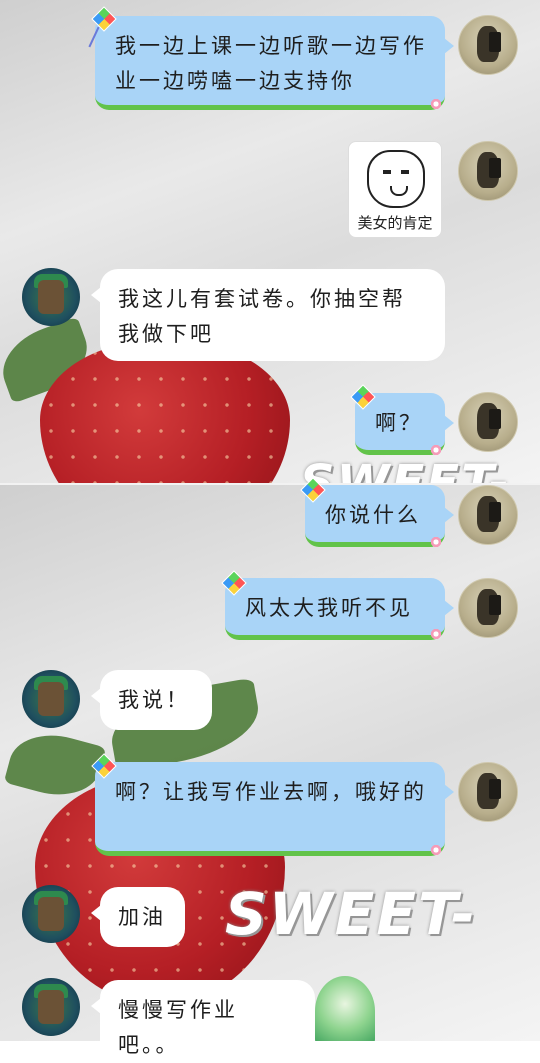  I want to click on sticker-caption: 美女的肯定, so click(395, 223).